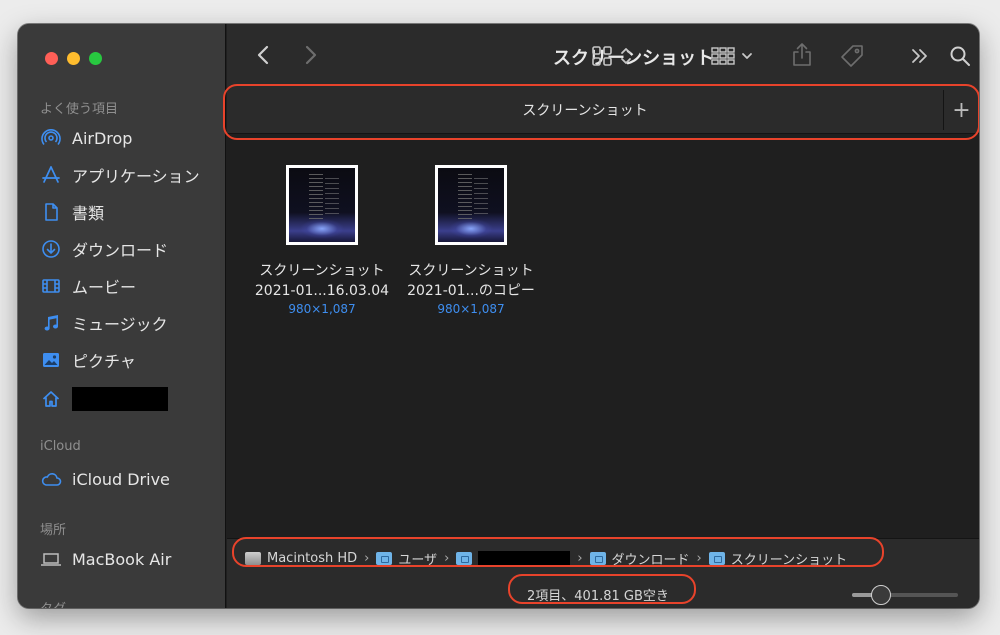 The width and height of the screenshot is (1000, 635). Describe the element at coordinates (51, 323) in the screenshot. I see `music-note-icon` at that location.